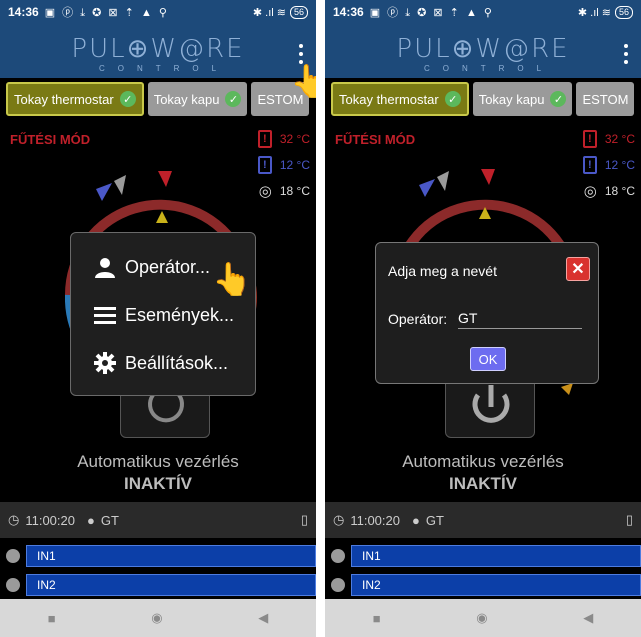 The image size is (641, 637). Describe the element at coordinates (578, 269) in the screenshot. I see `close-icon: ✕` at that location.